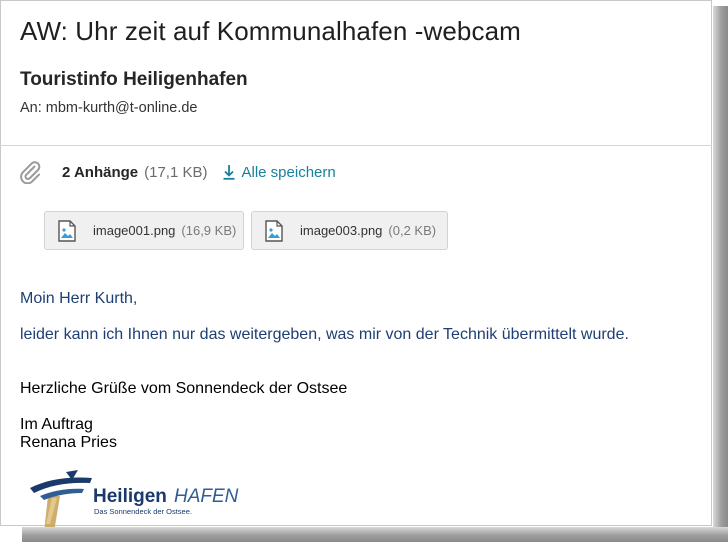  I want to click on save-all-label: Alle speichern, so click(288, 172).